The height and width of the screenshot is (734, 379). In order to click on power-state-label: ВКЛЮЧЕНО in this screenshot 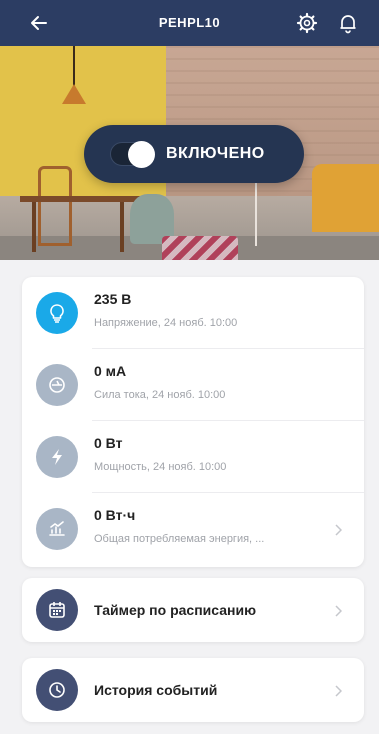, I will do `click(215, 153)`.